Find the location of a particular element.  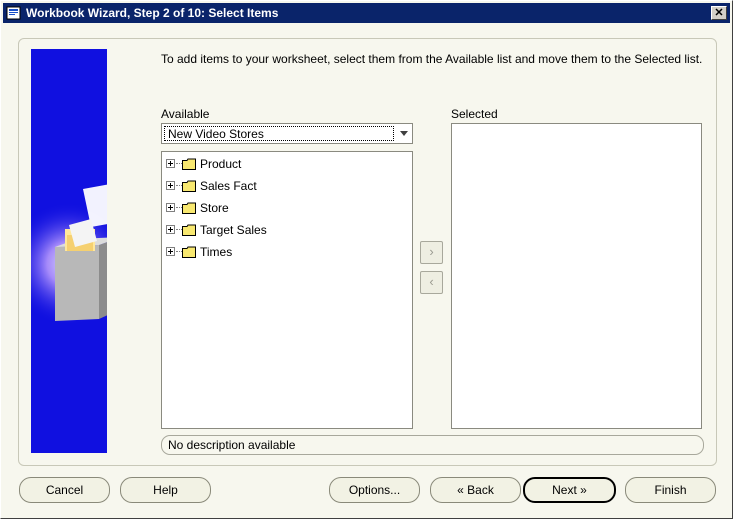

chevron-left-icon: ‹ is located at coordinates (431, 281).